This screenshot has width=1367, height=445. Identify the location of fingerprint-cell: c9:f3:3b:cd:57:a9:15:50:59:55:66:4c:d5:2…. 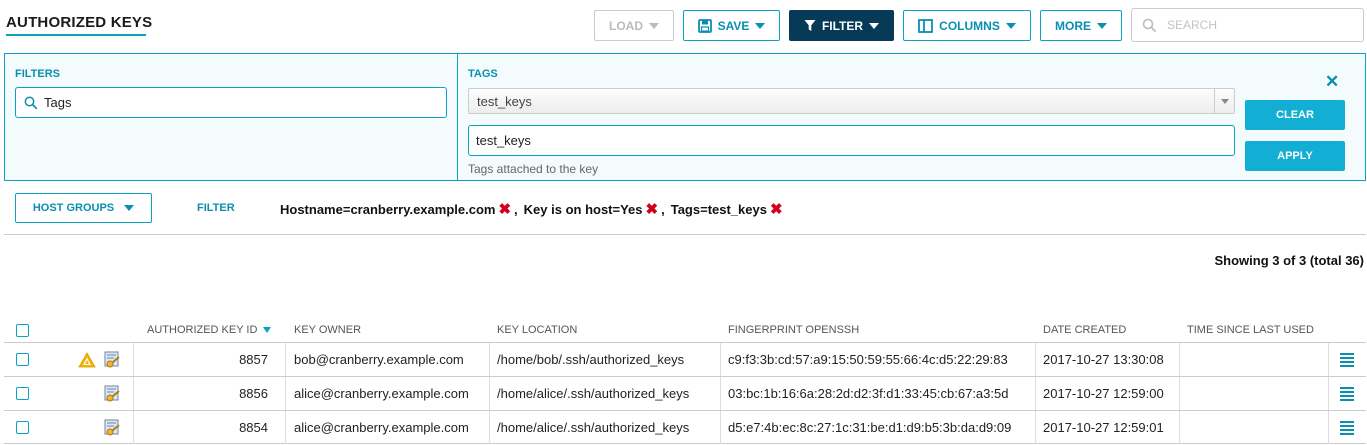
(868, 359).